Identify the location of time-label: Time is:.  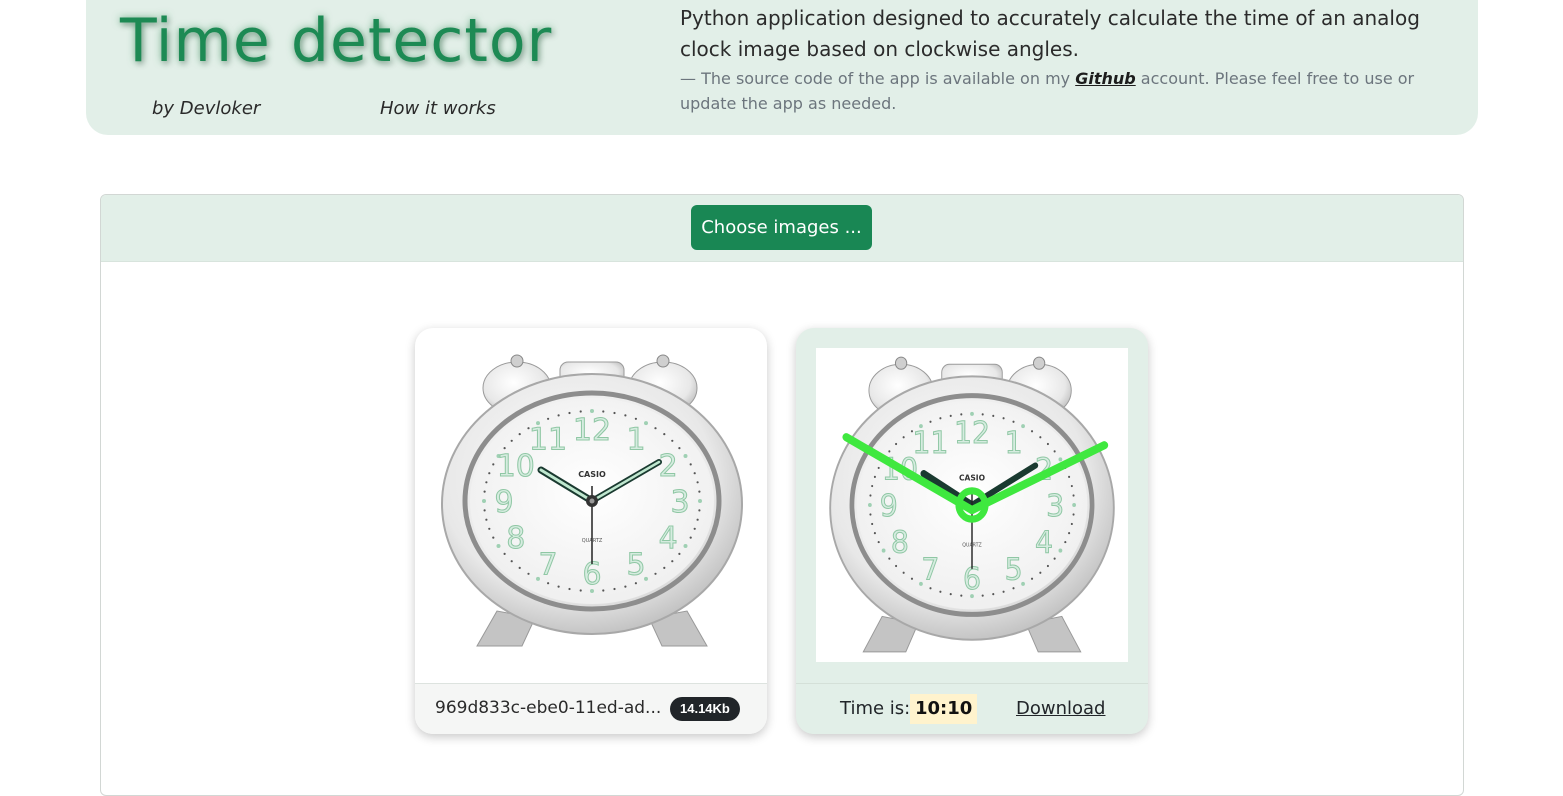
(875, 708).